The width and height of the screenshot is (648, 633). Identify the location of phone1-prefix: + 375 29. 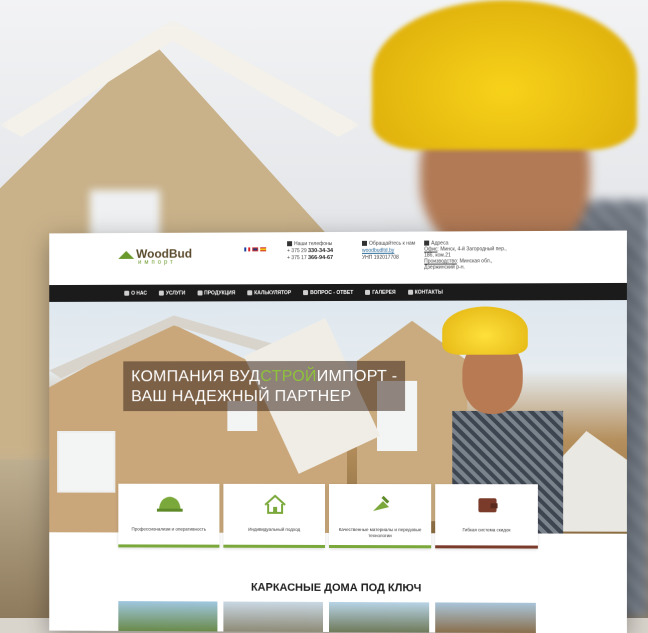
(297, 251).